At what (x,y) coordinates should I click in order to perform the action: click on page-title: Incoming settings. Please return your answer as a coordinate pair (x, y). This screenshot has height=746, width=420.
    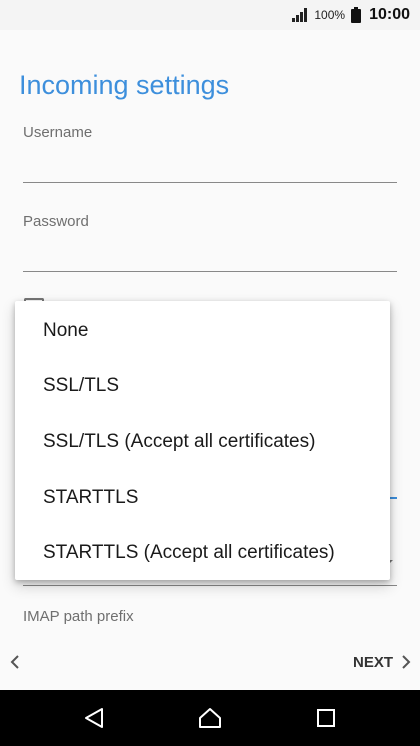
    Looking at the image, I should click on (124, 85).